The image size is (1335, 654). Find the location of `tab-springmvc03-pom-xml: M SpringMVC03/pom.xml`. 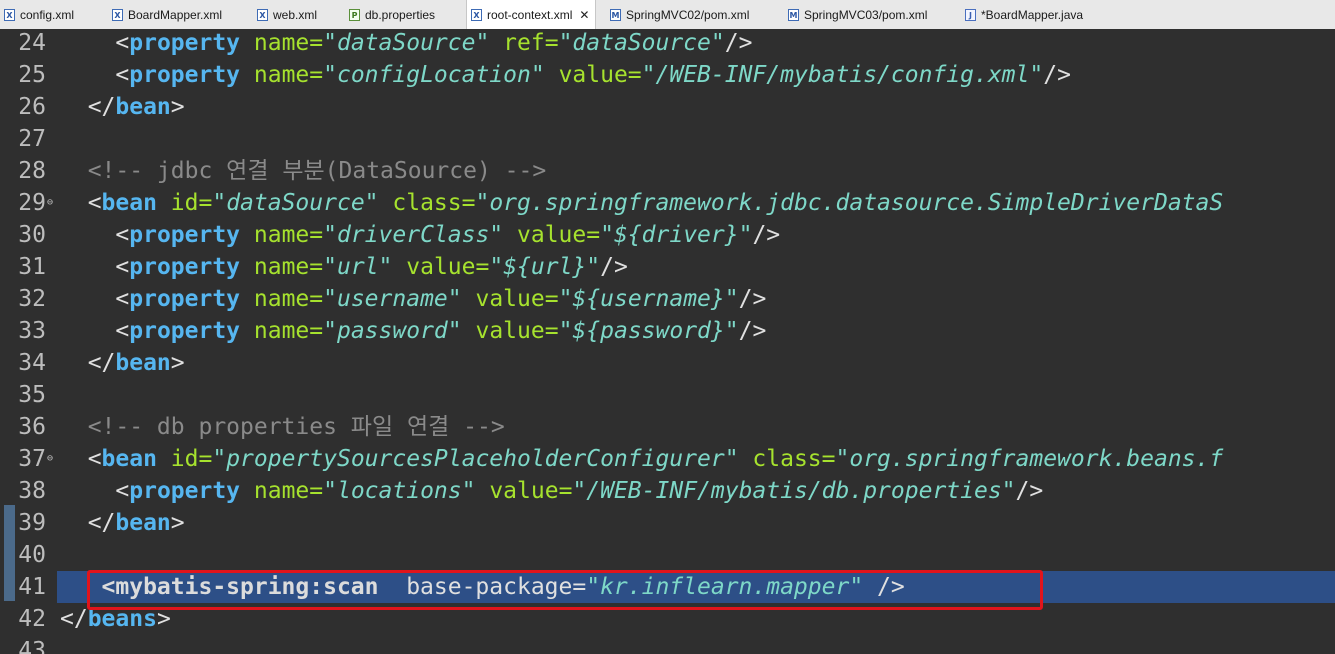

tab-springmvc03-pom-xml: M SpringMVC03/pom.xml is located at coordinates (857, 14).